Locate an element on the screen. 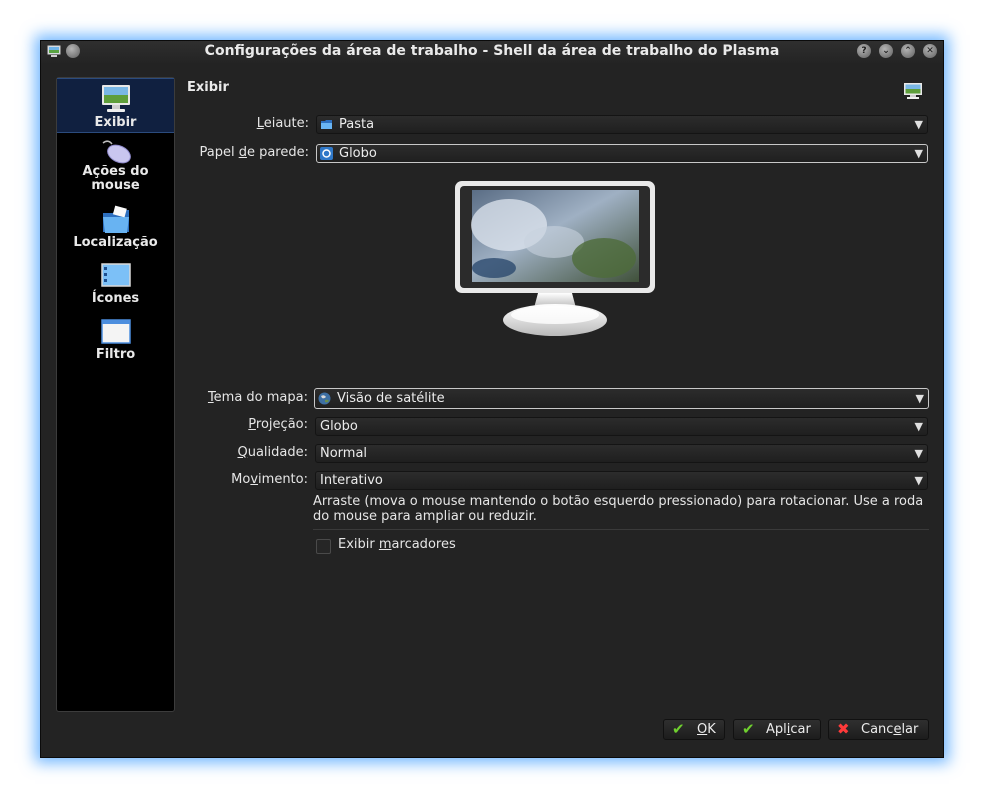 The image size is (982, 797). quality-select: Normal ▼ is located at coordinates (621, 453).